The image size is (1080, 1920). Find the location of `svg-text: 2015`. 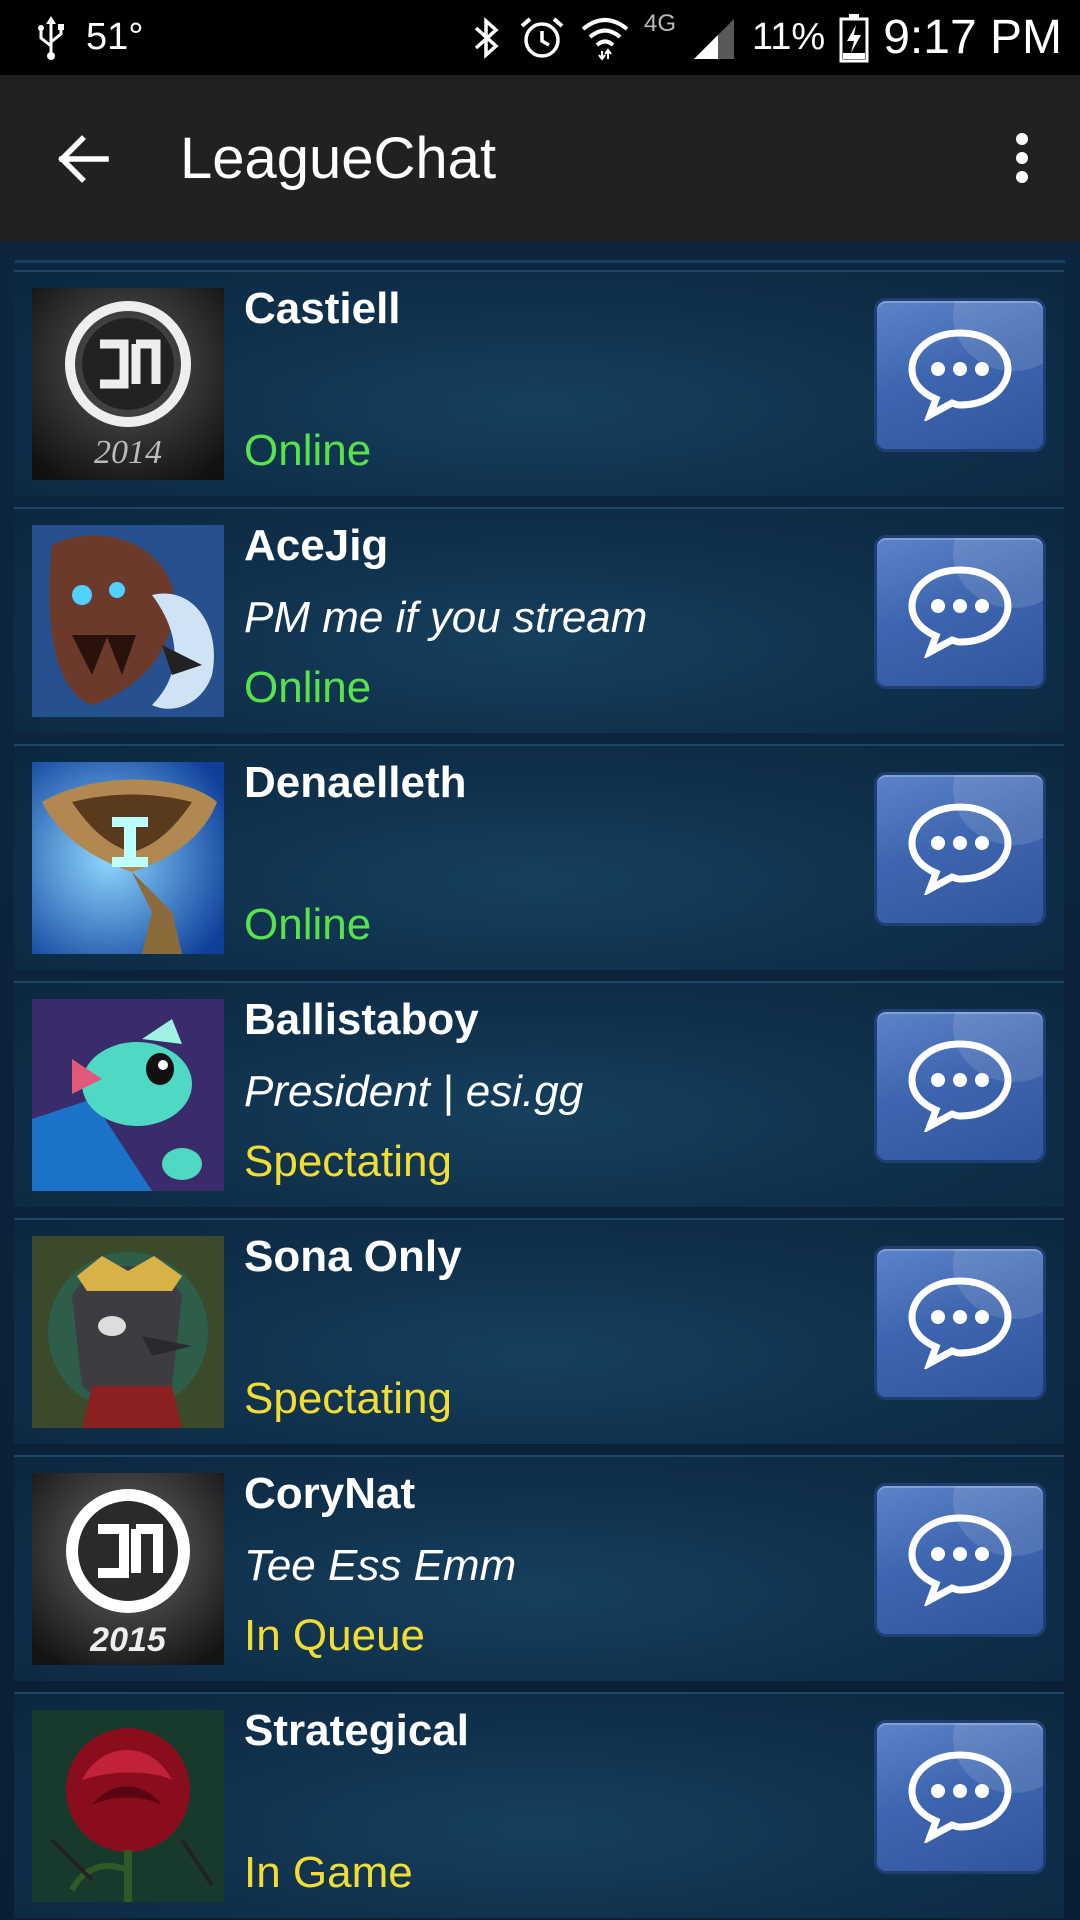

svg-text: 2015 is located at coordinates (128, 1640).